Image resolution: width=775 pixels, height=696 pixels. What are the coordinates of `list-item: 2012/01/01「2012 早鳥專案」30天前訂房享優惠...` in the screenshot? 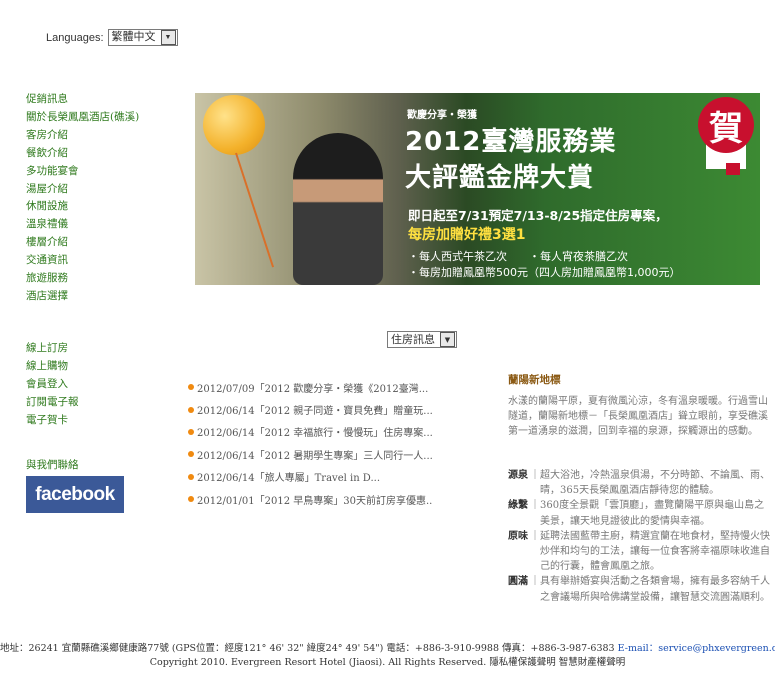 It's located at (310, 499).